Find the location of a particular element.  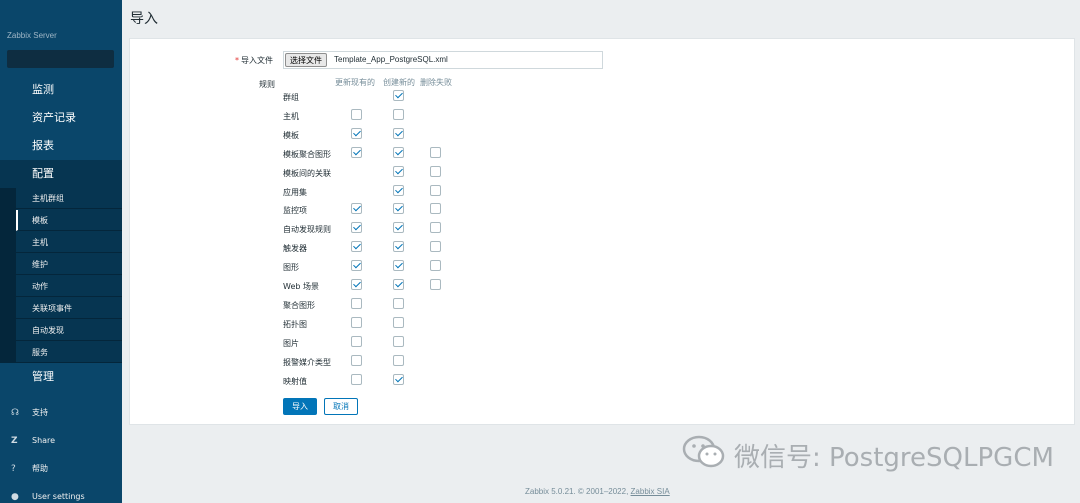

rule-row: 模板间的关联 is located at coordinates (383, 174).